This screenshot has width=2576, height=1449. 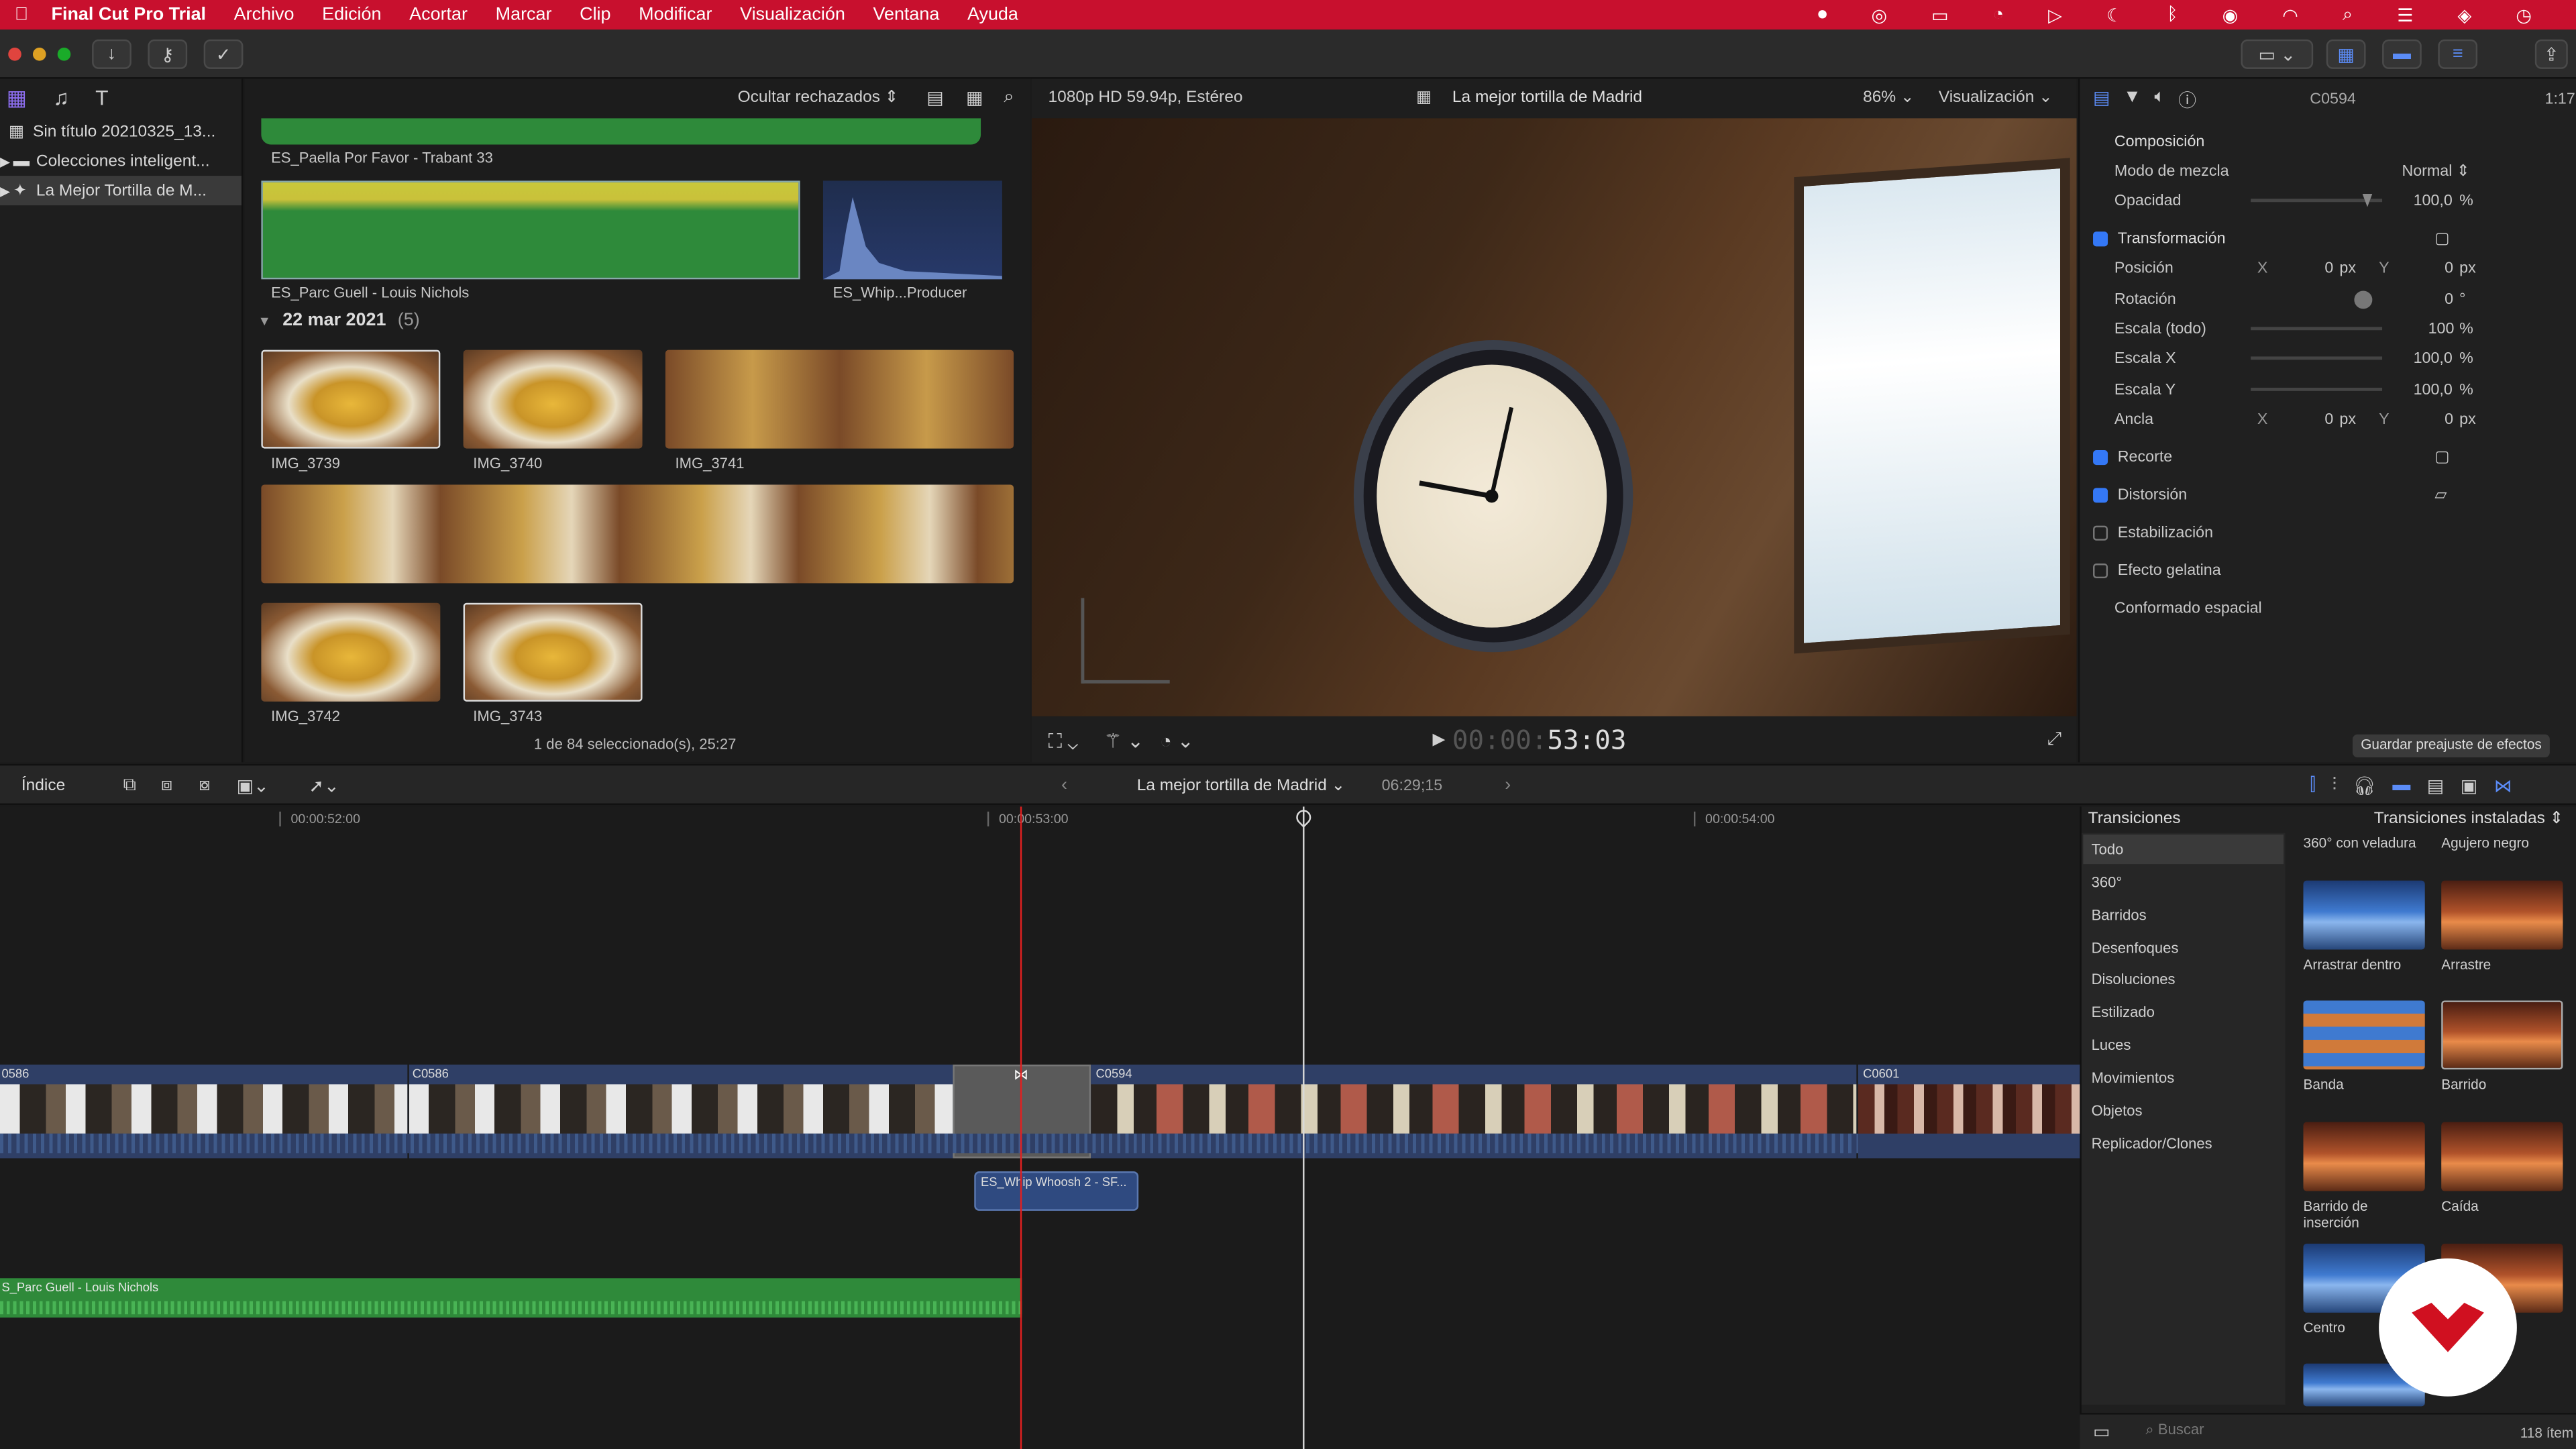 What do you see at coordinates (1124, 740) in the screenshot?
I see `magic-wand-icon: ⚚ ⌄` at bounding box center [1124, 740].